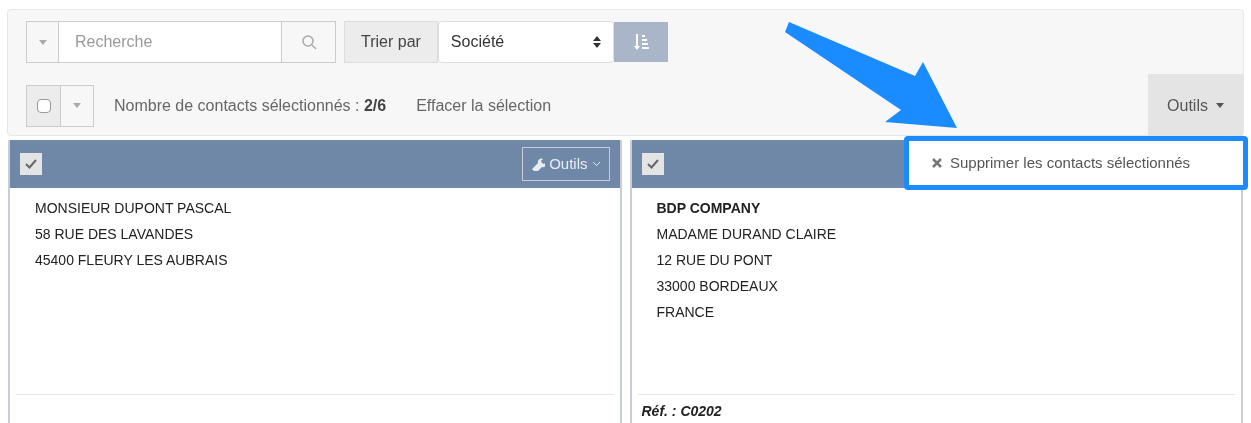 The image size is (1251, 423). I want to click on address-line: 58 RUE DES LAVANDES, so click(115, 234).